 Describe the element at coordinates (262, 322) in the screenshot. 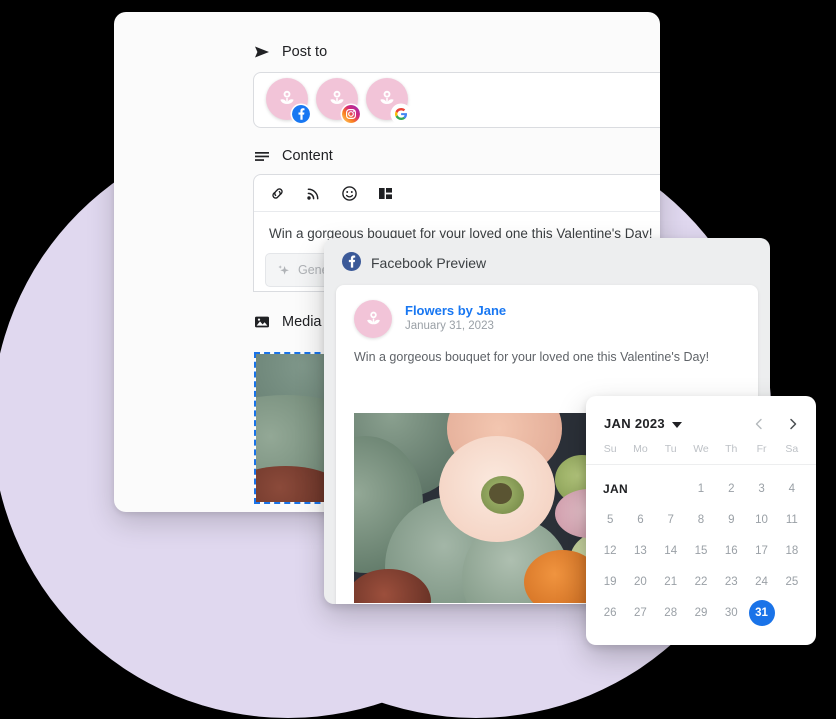

I see `image-icon` at that location.